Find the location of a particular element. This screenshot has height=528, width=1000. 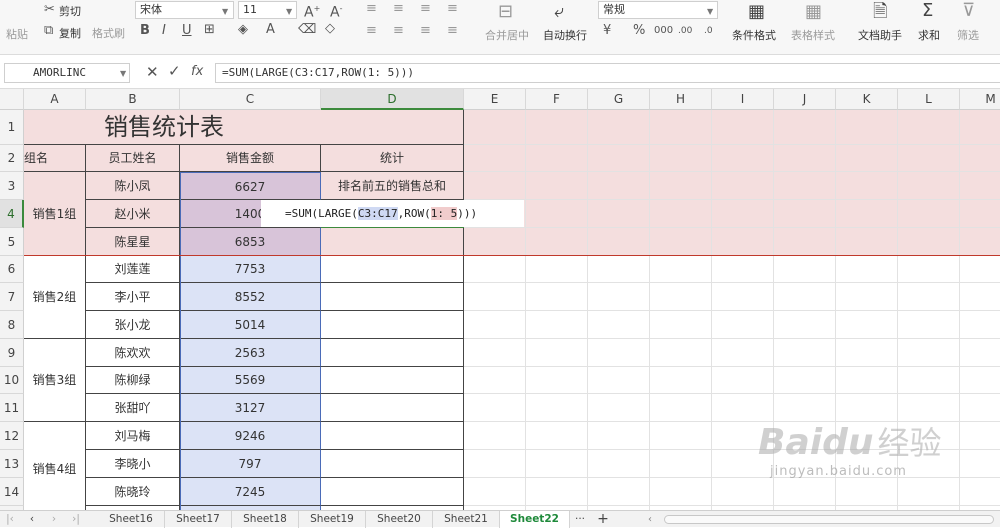

row-header-10: 10 is located at coordinates (12, 380).